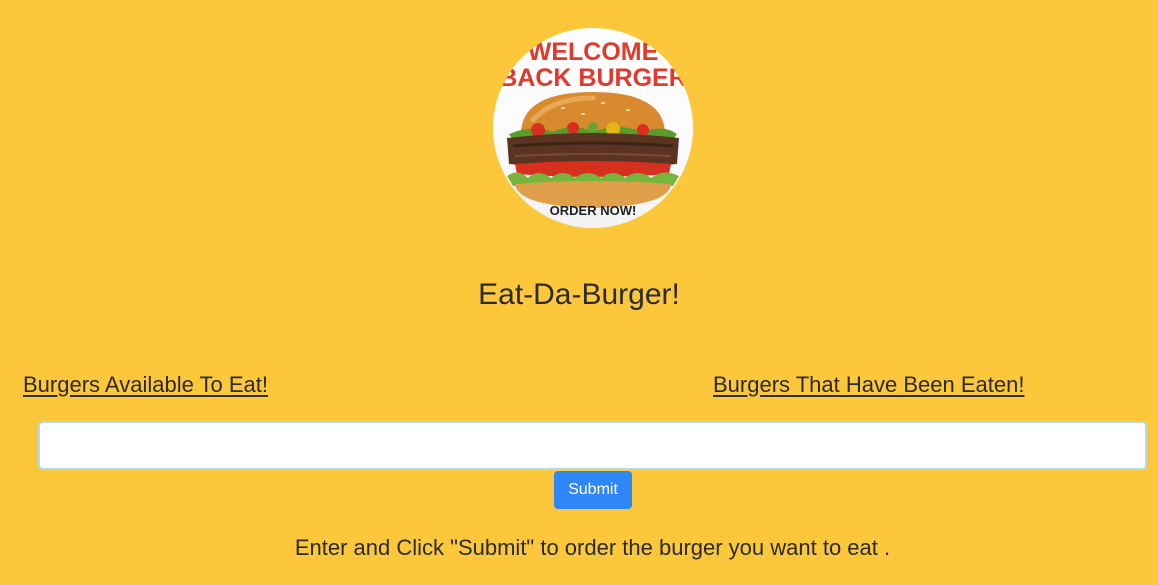 This screenshot has height=585, width=1158. What do you see at coordinates (593, 490) in the screenshot?
I see `submit-button: Submit` at bounding box center [593, 490].